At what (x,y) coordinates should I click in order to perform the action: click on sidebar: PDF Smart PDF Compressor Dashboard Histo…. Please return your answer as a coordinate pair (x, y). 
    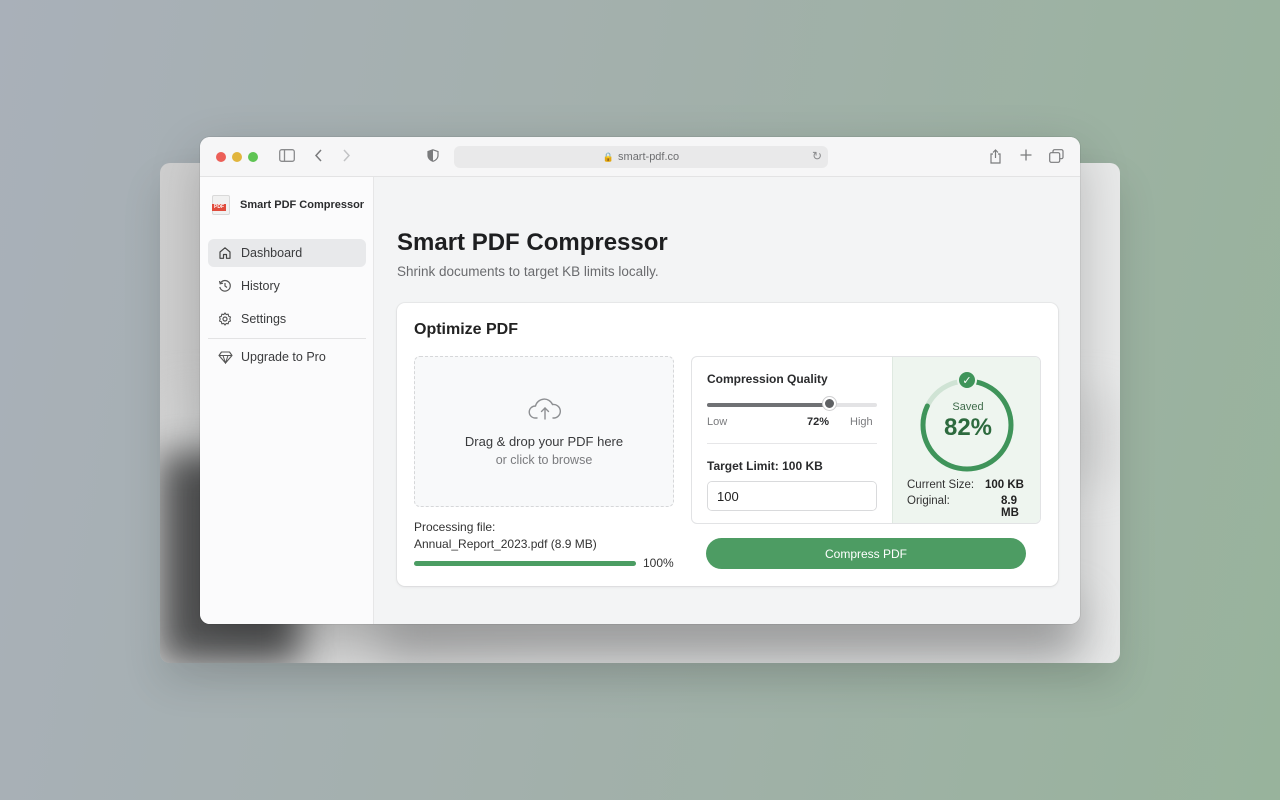
    Looking at the image, I should click on (287, 400).